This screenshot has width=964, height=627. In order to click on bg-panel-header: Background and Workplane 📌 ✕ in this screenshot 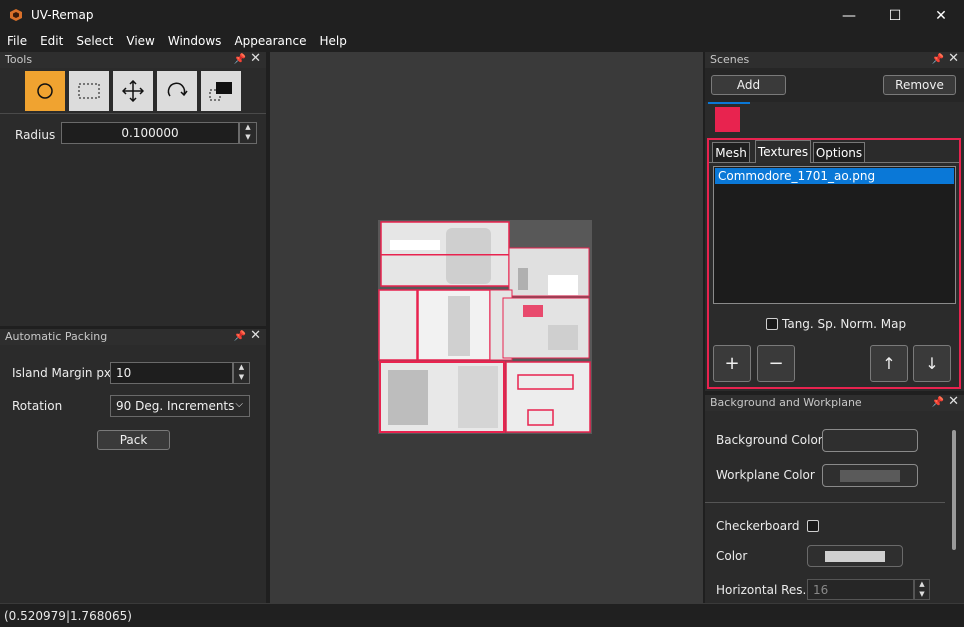, I will do `click(834, 402)`.